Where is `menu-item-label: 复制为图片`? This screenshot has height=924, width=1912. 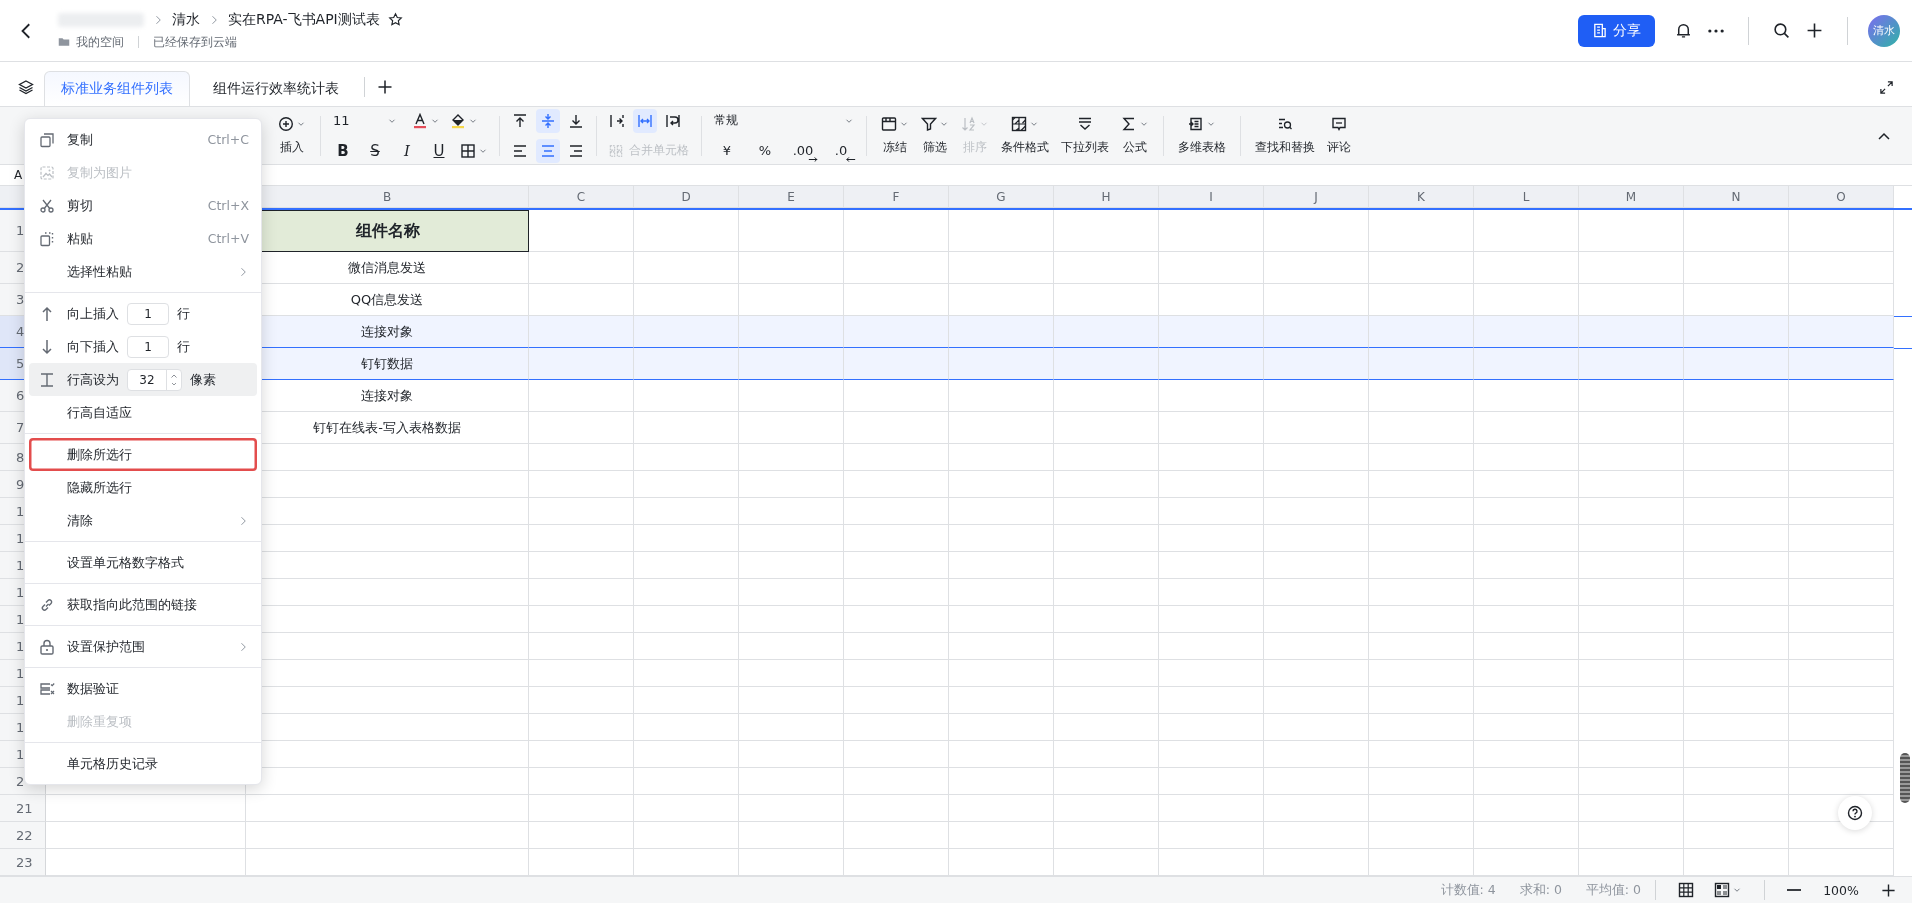
menu-item-label: 复制为图片 is located at coordinates (99, 172).